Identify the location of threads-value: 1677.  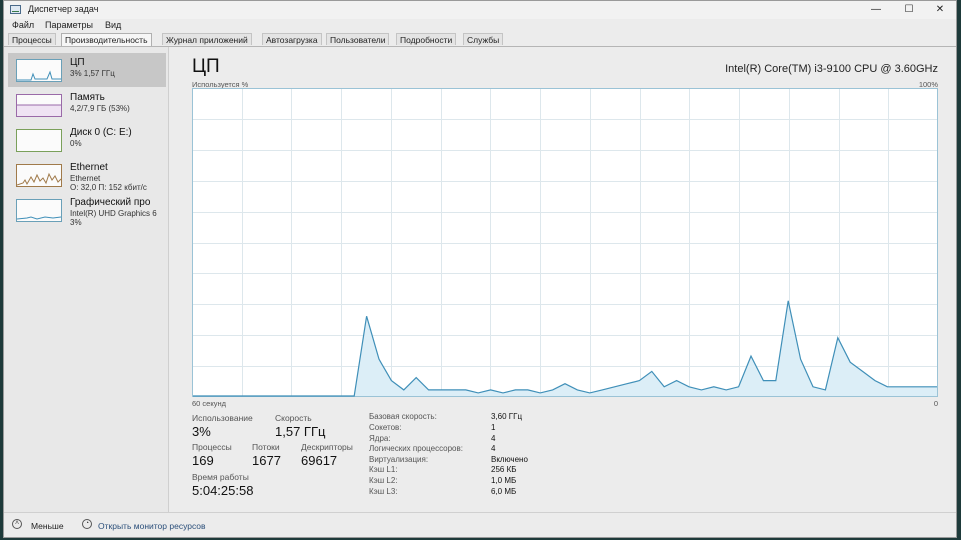
(266, 460).